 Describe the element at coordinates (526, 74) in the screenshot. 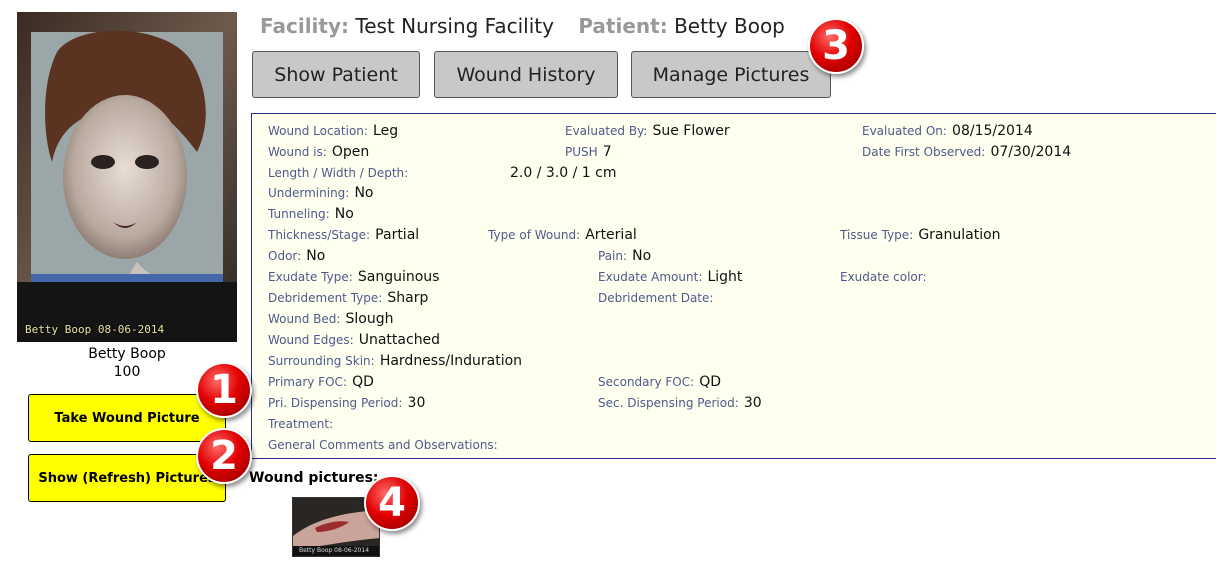

I see `wound-history-button: Wound History` at that location.